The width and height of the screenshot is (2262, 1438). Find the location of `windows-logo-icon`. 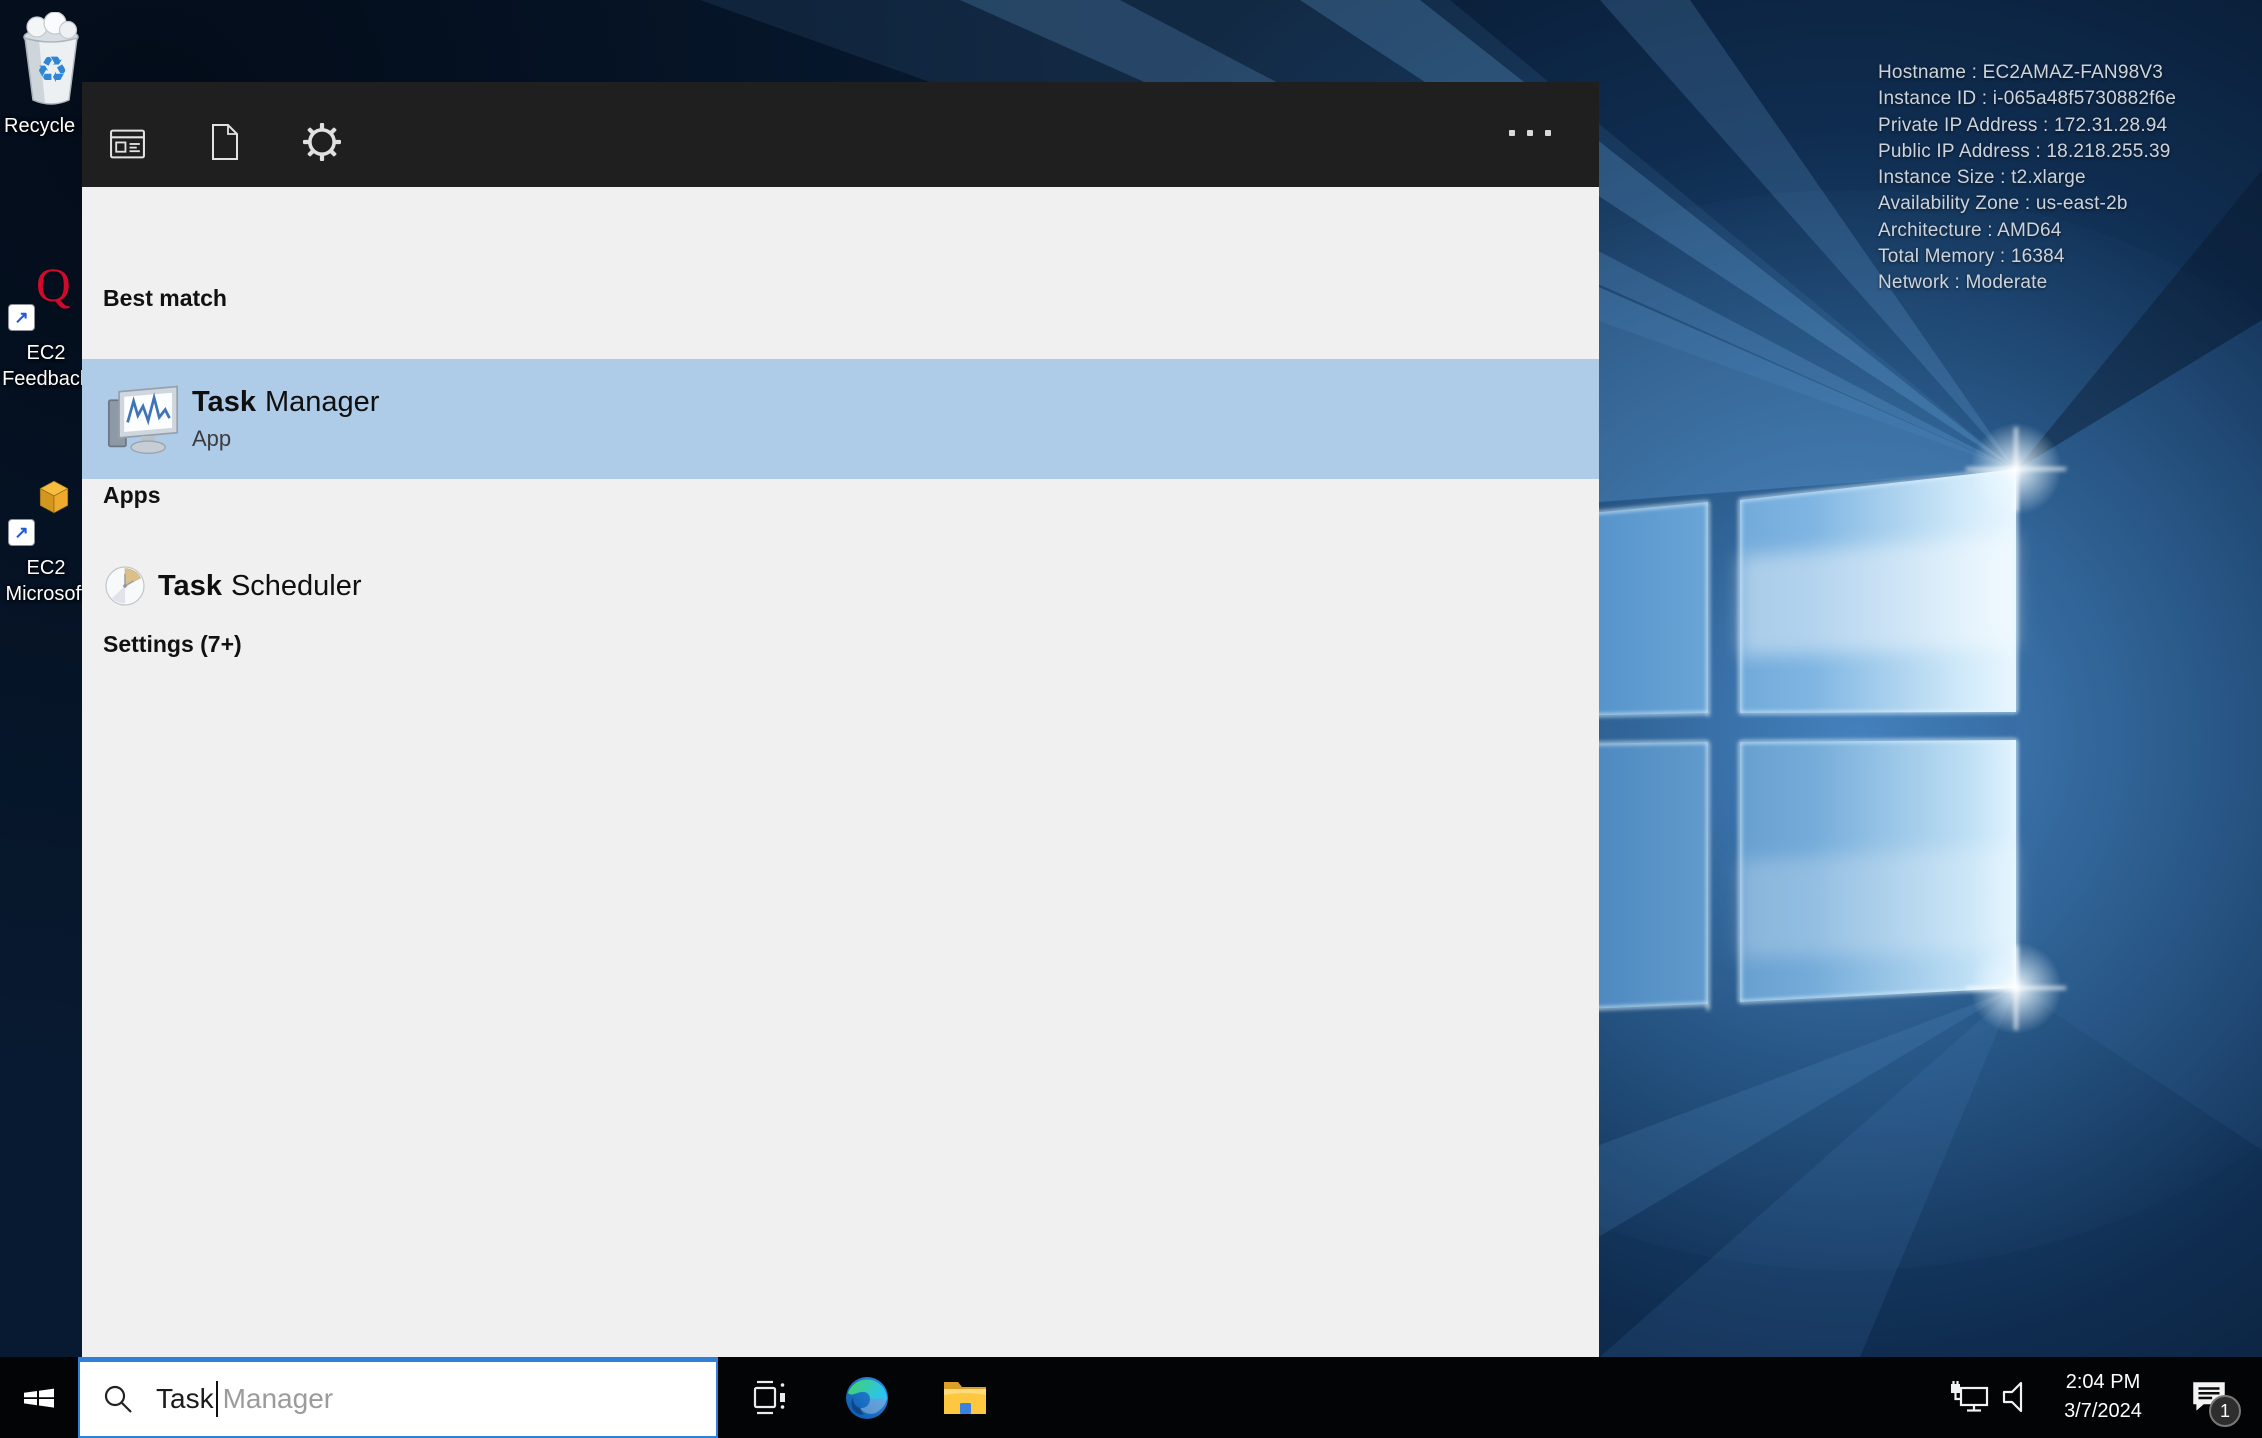

windows-logo-icon is located at coordinates (39, 1398).